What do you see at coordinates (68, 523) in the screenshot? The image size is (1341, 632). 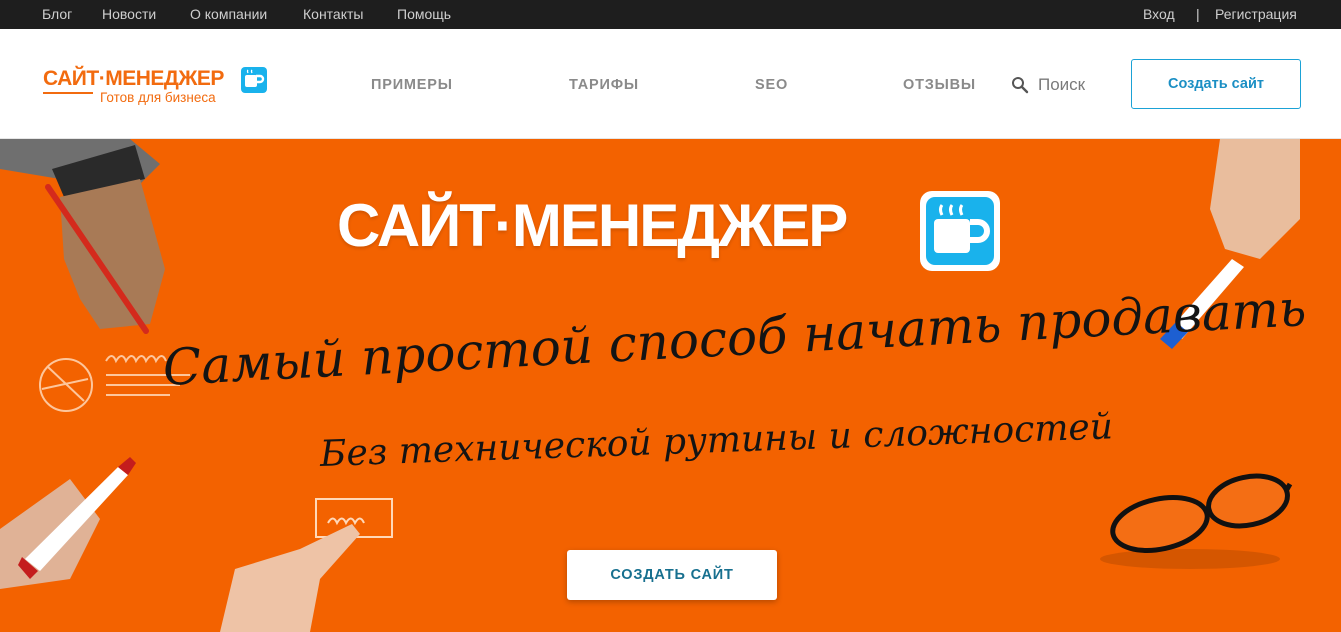 I see `hand-with-marker-illustration` at bounding box center [68, 523].